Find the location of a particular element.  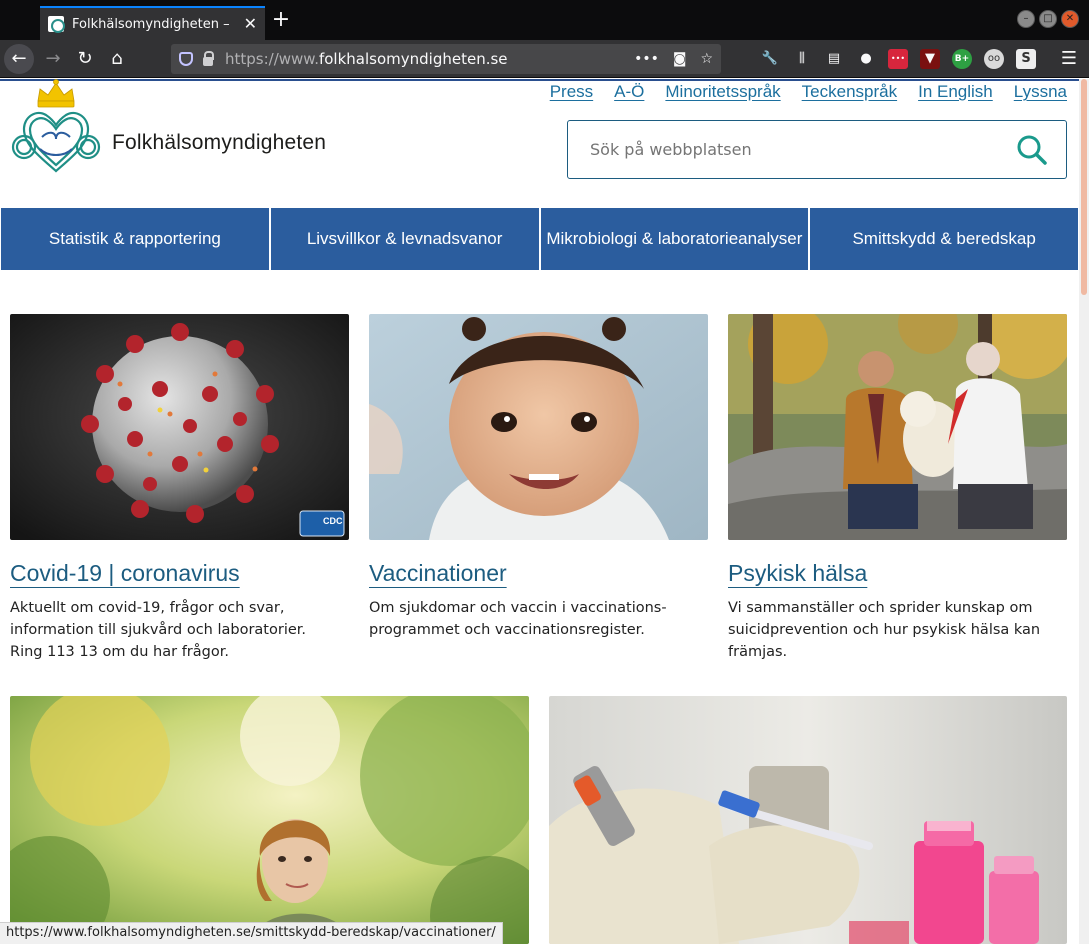

pocket-icon: ◙ is located at coordinates (680, 59).